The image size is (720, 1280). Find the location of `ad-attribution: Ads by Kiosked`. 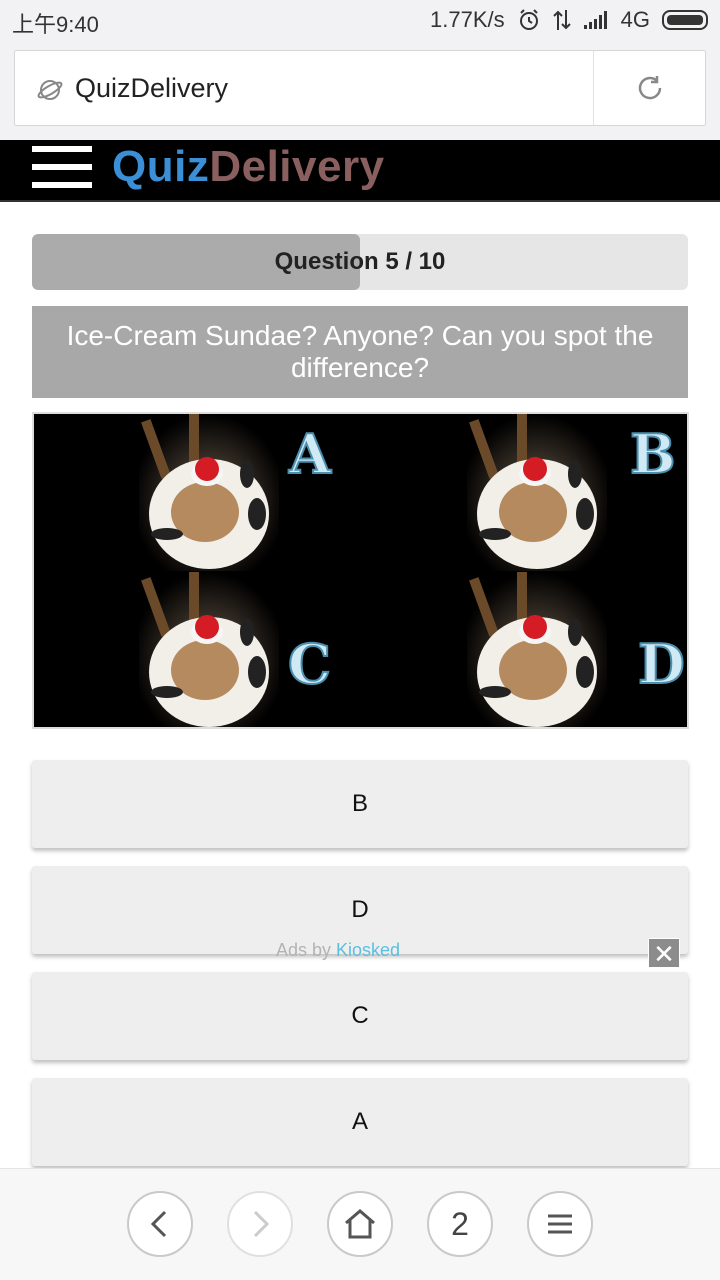

ad-attribution: Ads by Kiosked is located at coordinates (338, 950).